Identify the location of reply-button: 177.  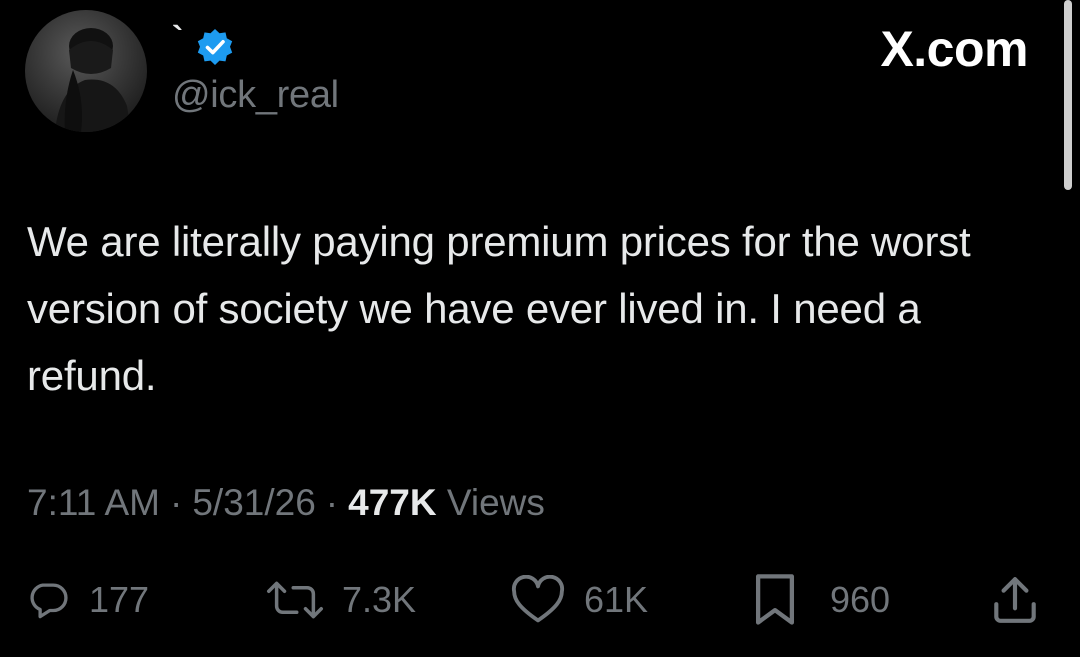
(88, 600).